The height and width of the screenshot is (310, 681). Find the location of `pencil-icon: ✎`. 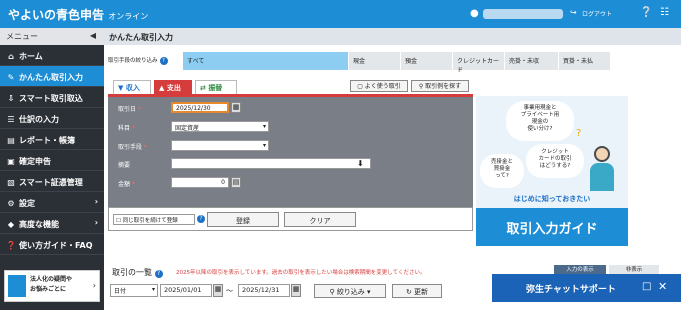

pencil-icon: ✎ is located at coordinates (11, 77).